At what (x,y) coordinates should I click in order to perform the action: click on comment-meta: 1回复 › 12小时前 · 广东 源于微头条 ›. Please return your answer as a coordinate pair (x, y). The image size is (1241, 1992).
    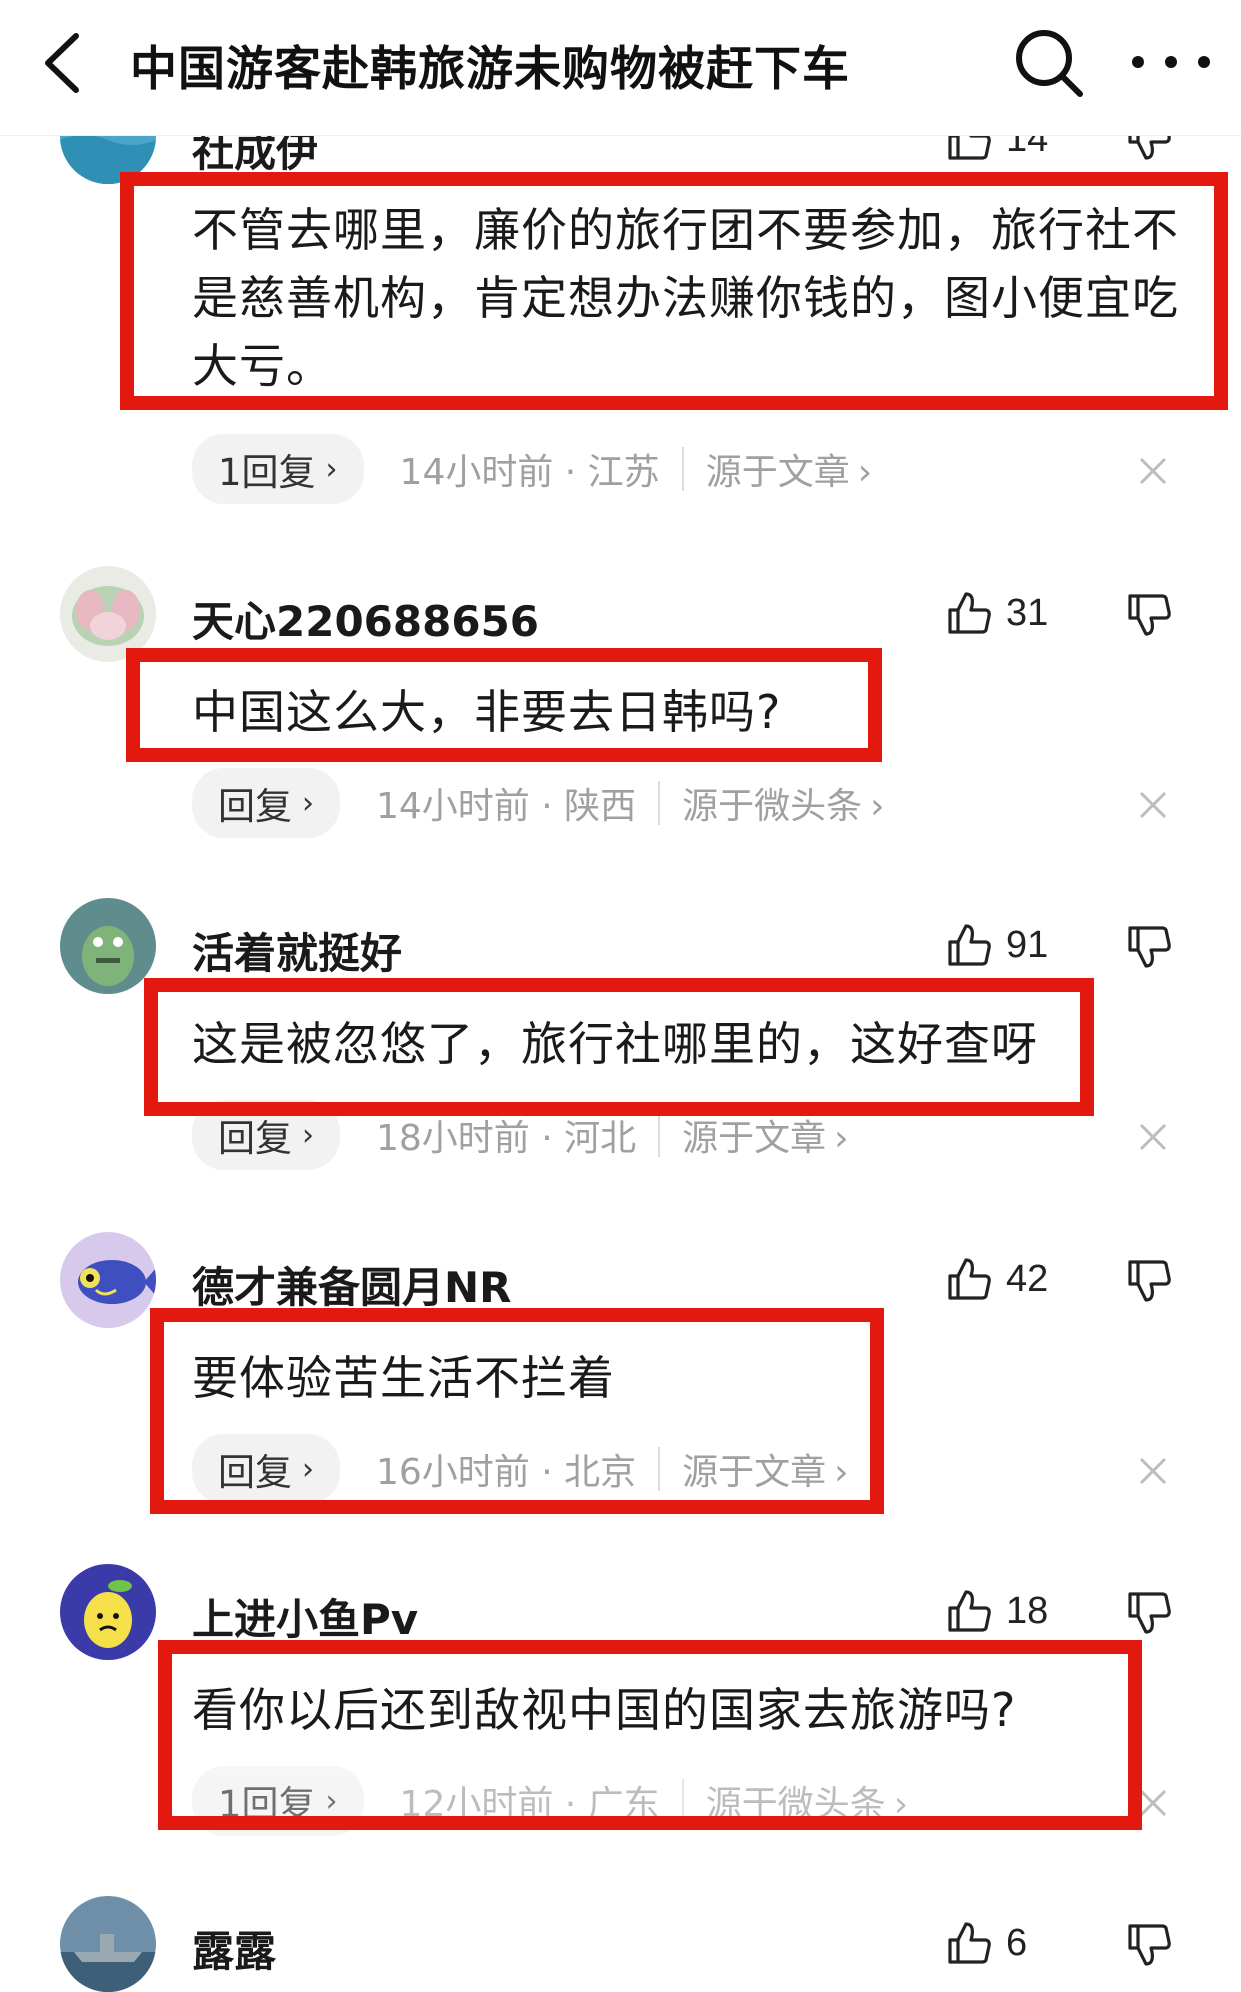
    Looking at the image, I should click on (550, 1801).